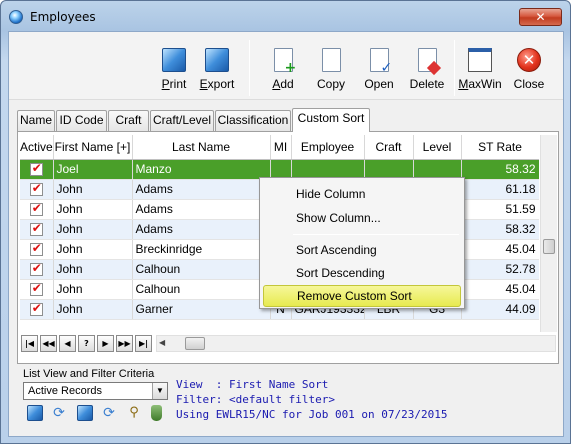 This screenshot has height=444, width=571. Describe the element at coordinates (362, 296) in the screenshot. I see `menu-remove-custom-sort: Remove Custom Sort` at that location.